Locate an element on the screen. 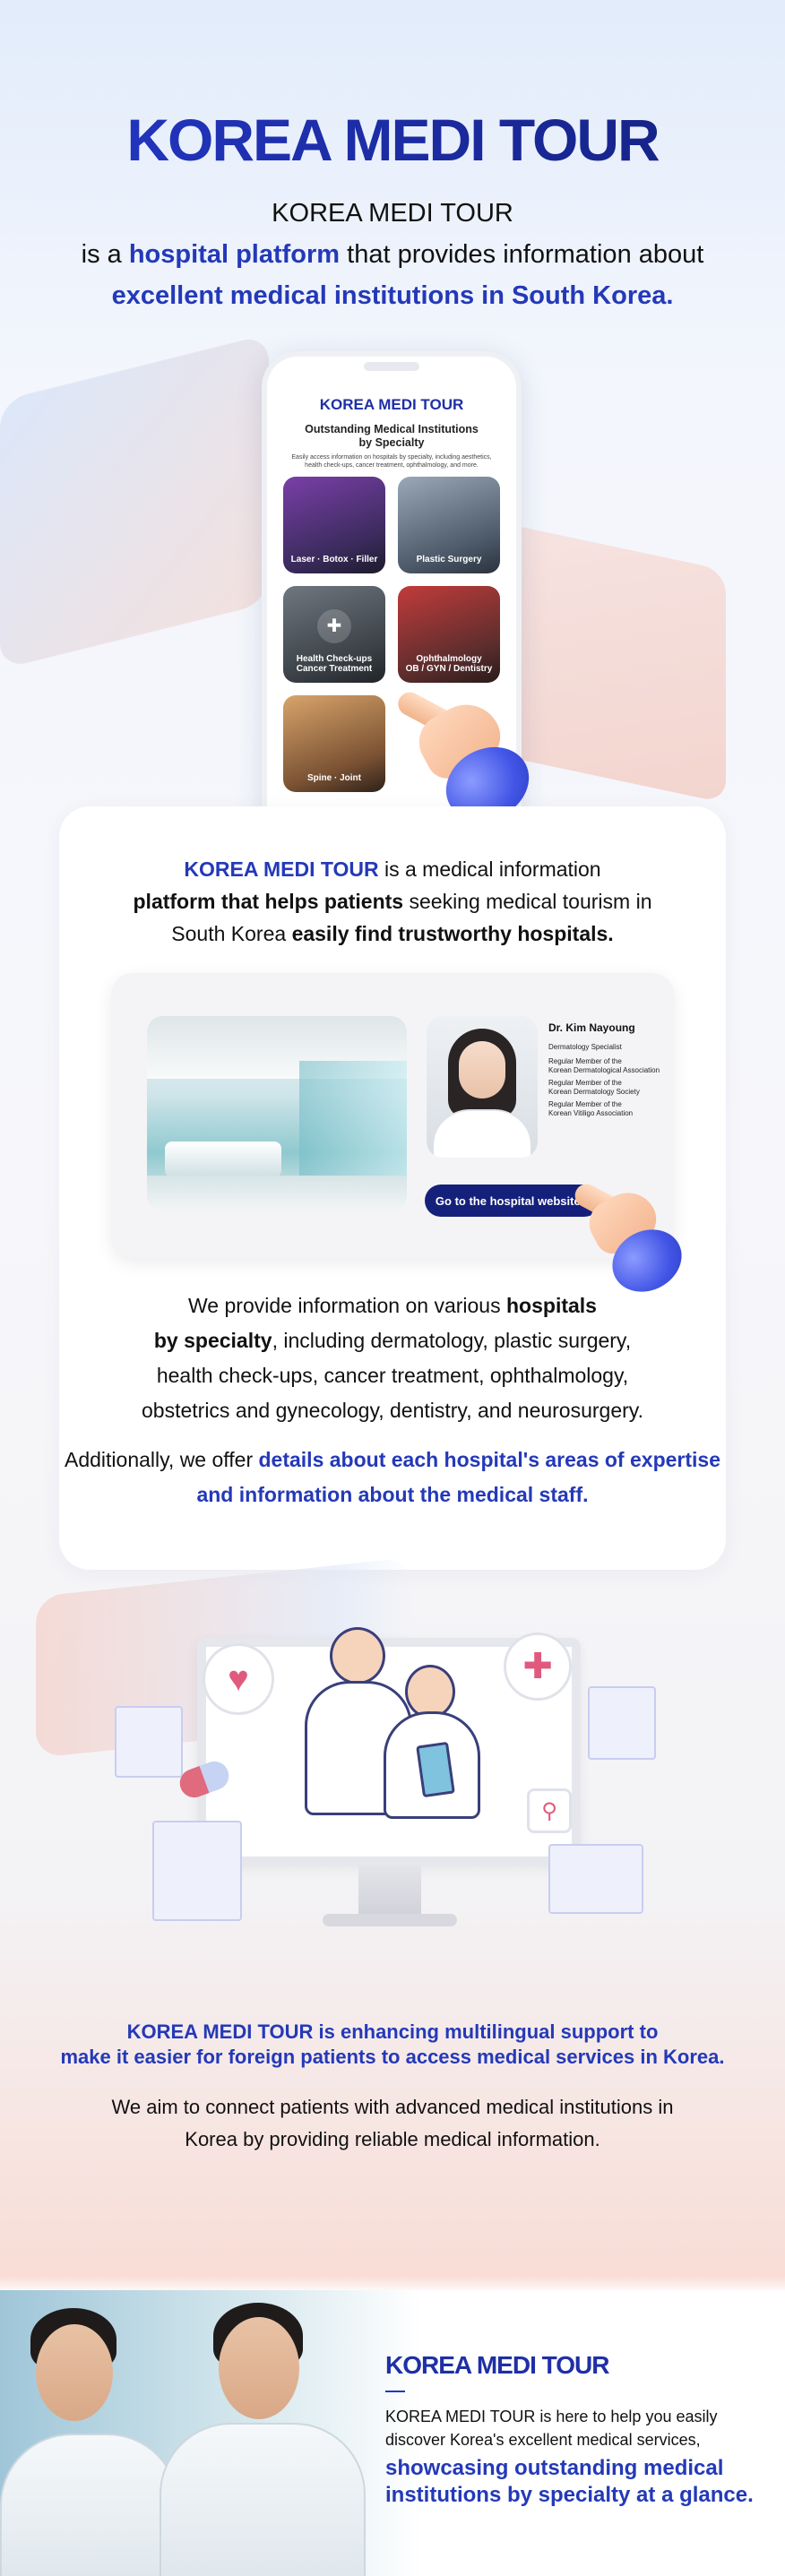 This screenshot has width=785, height=2576. membership-line: Korean Dermatological Association is located at coordinates (604, 1070).